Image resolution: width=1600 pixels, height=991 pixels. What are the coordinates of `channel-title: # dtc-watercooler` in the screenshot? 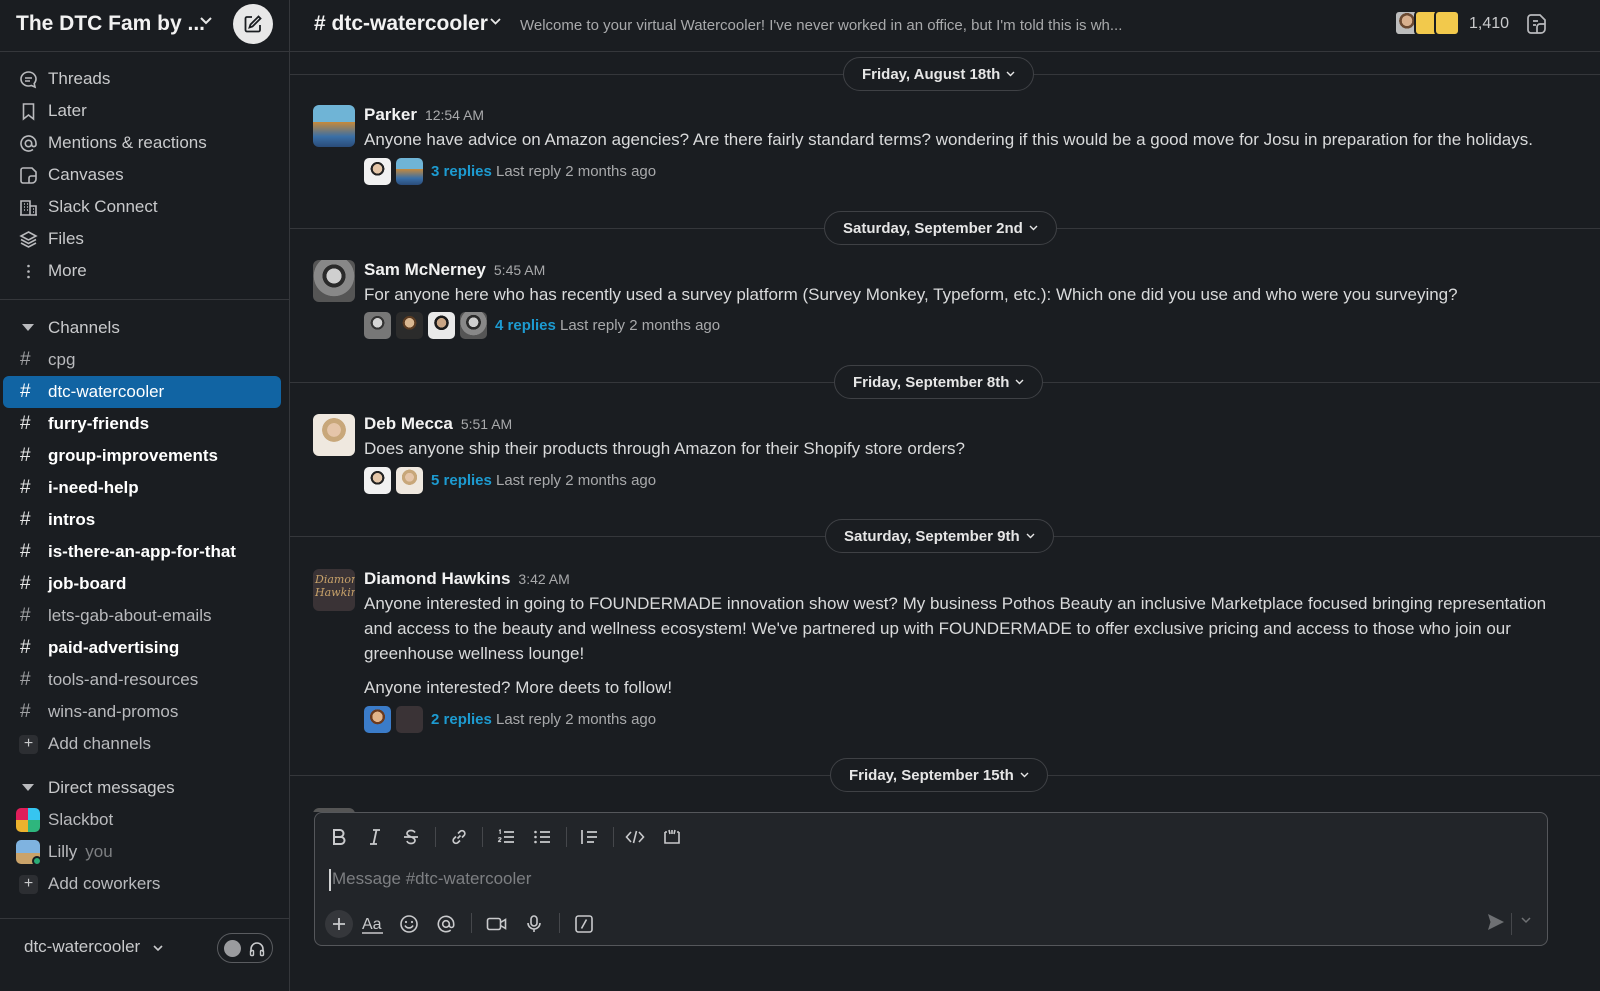 It's located at (401, 24).